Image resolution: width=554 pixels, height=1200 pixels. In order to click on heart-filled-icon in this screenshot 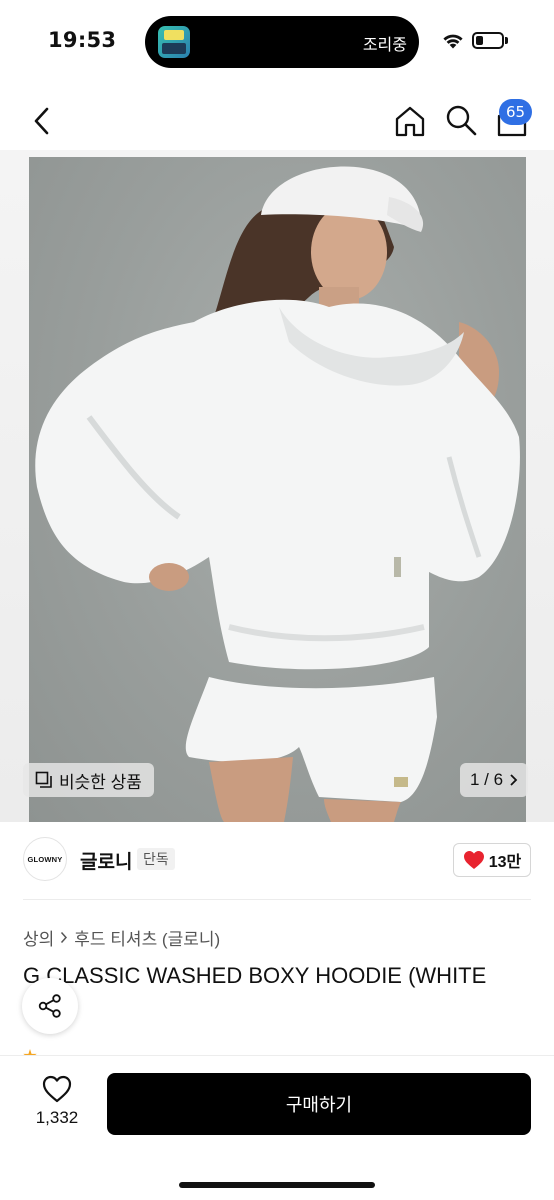, I will do `click(473, 860)`.